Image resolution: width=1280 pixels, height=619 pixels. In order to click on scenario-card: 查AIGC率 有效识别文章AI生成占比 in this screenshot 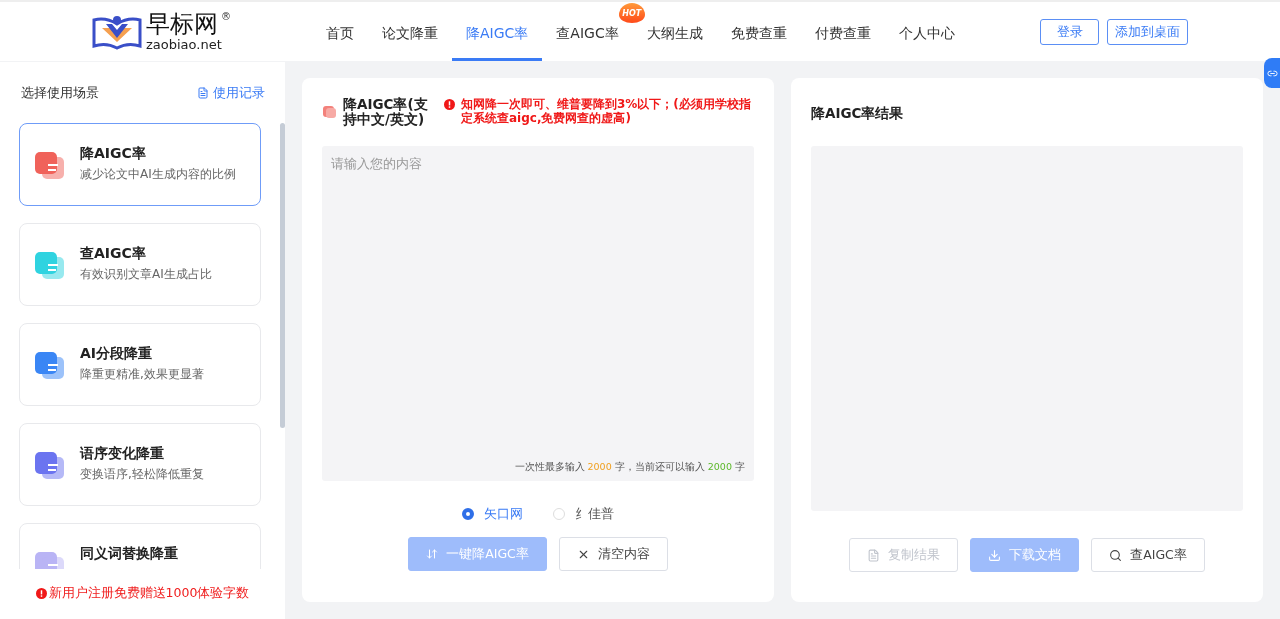, I will do `click(140, 264)`.